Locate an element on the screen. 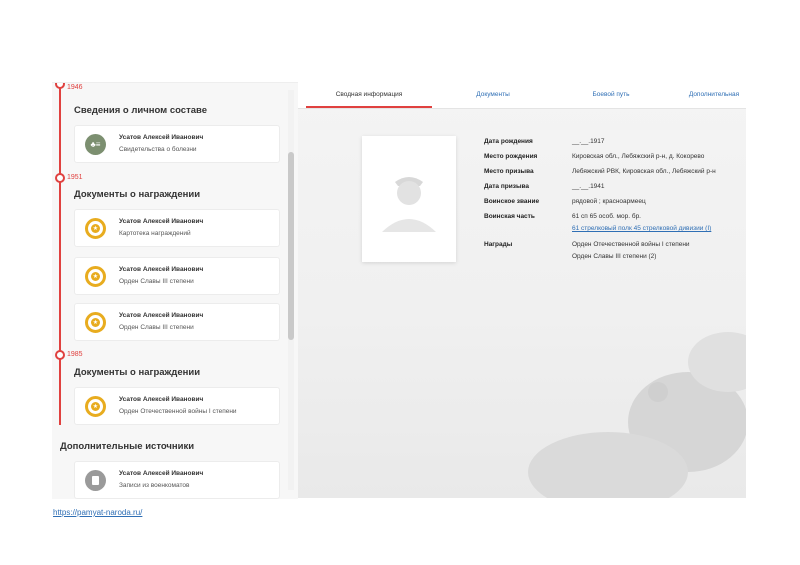 This screenshot has width=800, height=565. document-icon is located at coordinates (95, 480).